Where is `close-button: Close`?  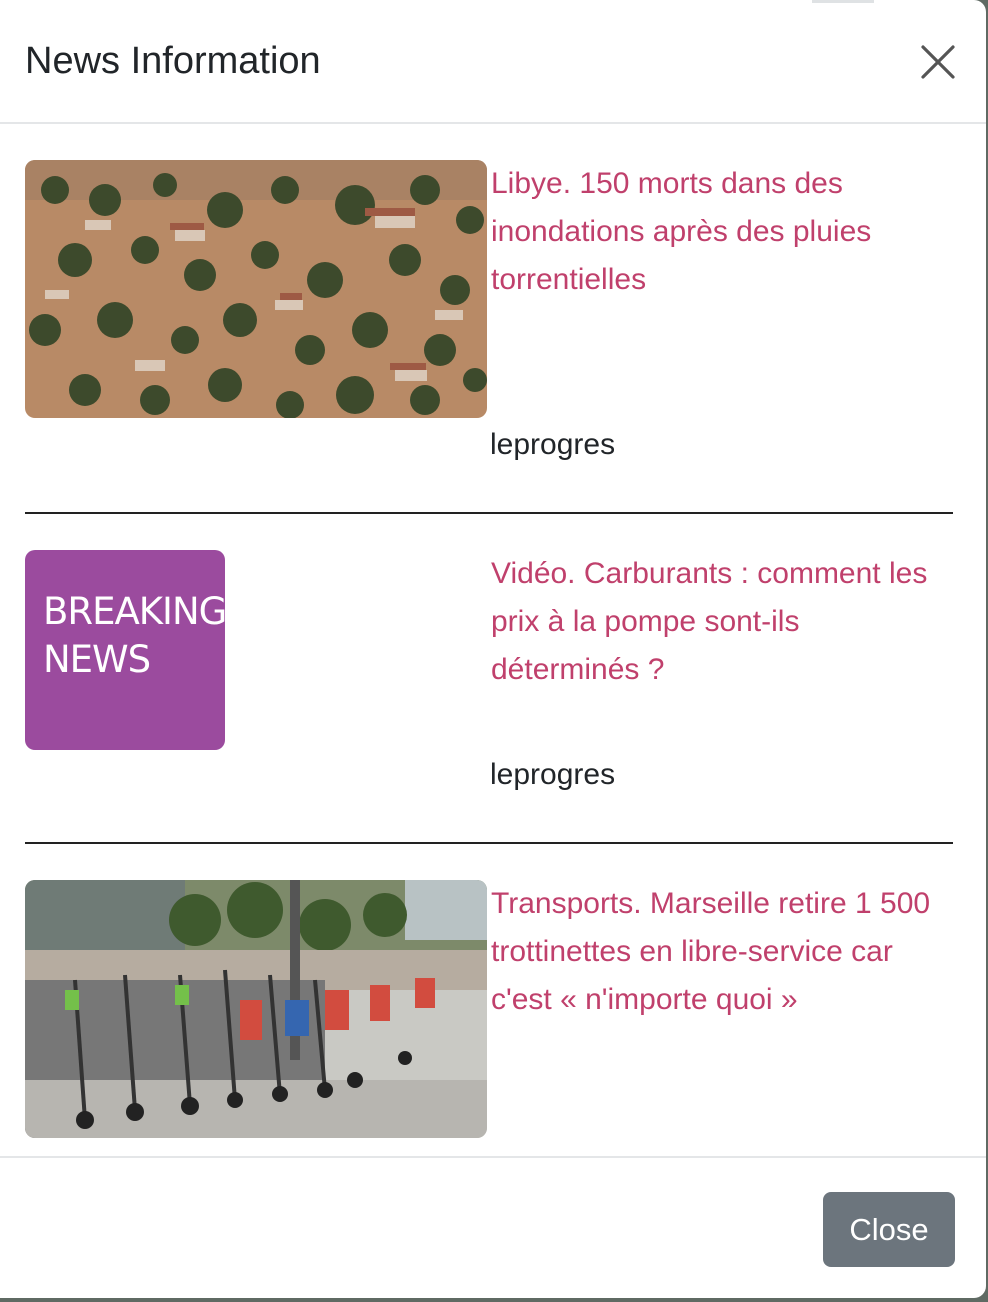 close-button: Close is located at coordinates (889, 1229).